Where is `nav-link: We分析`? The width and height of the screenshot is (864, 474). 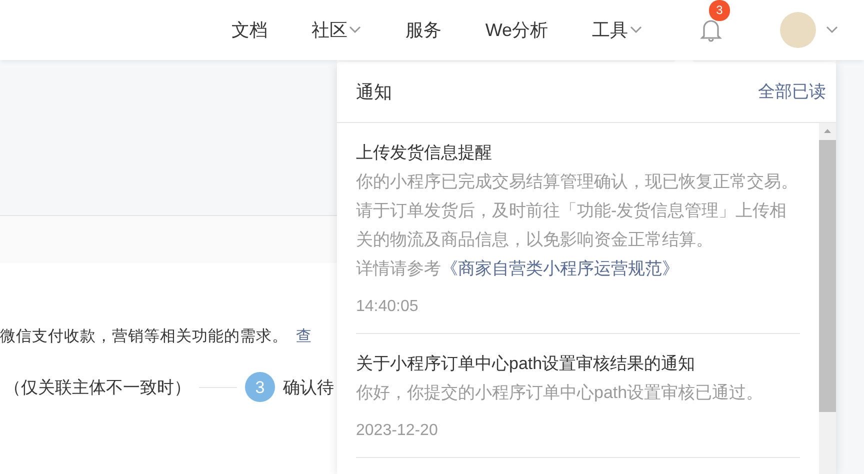
nav-link: We分析 is located at coordinates (516, 30).